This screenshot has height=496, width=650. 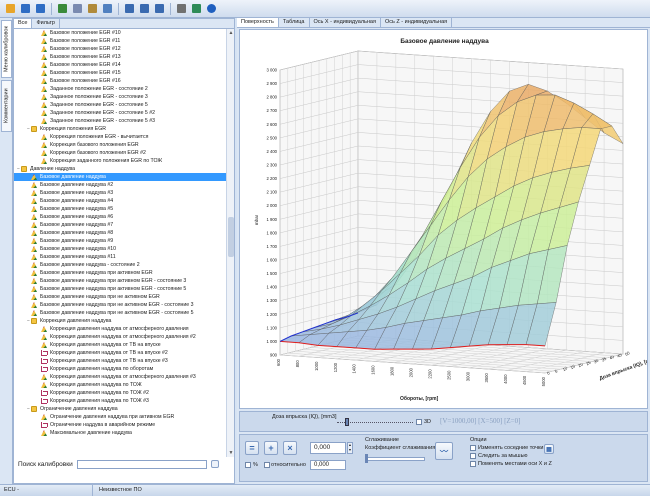 What do you see at coordinates (120, 145) in the screenshot?
I see `tree-item: Коррекция базового положения EGR` at bounding box center [120, 145].